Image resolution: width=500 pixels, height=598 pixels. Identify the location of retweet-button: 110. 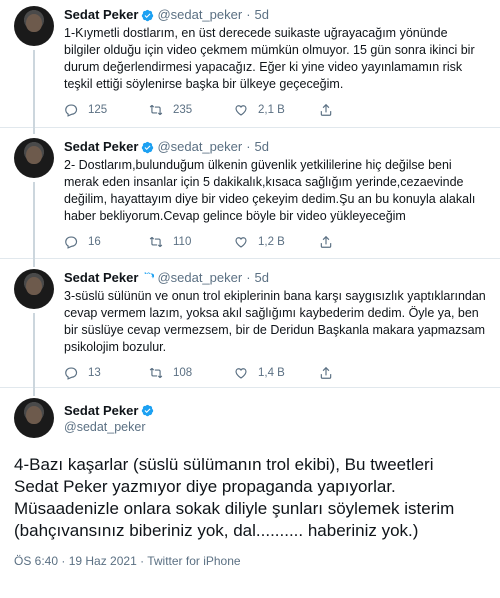
(191, 242).